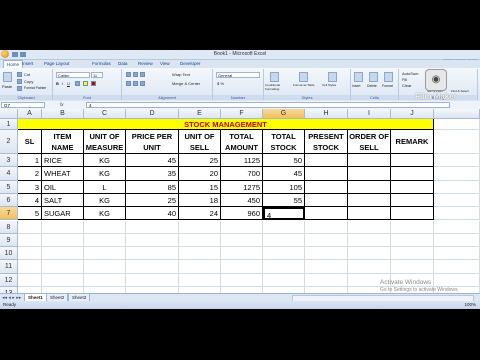 The width and height of the screenshot is (480, 360). What do you see at coordinates (152, 267) in the screenshot?
I see `cell-d11` at bounding box center [152, 267].